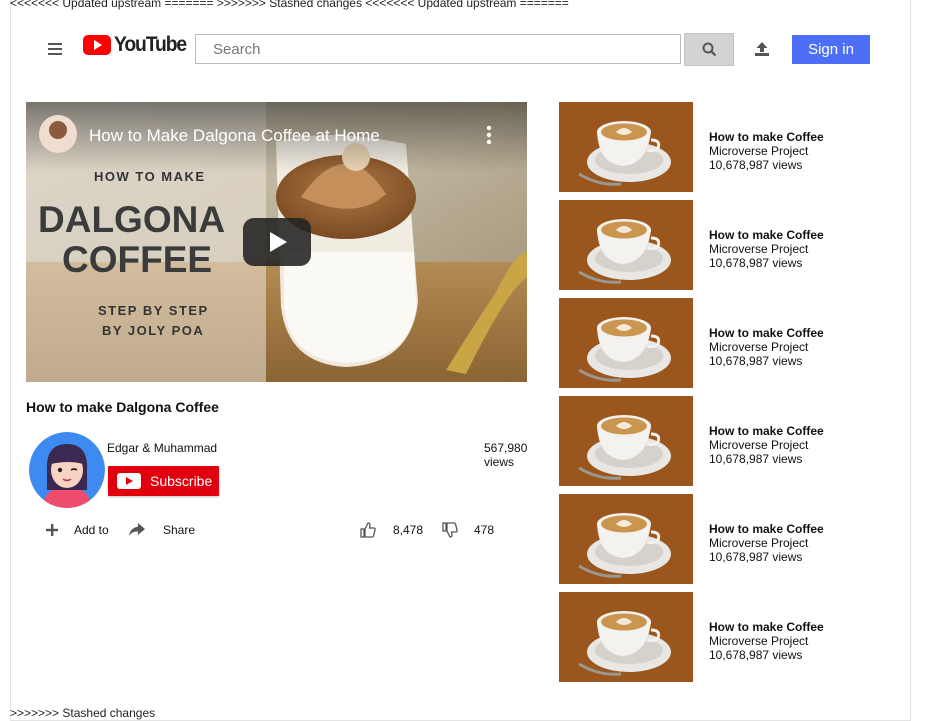  Describe the element at coordinates (489, 135) in the screenshot. I see `more-vertical-icon` at that location.